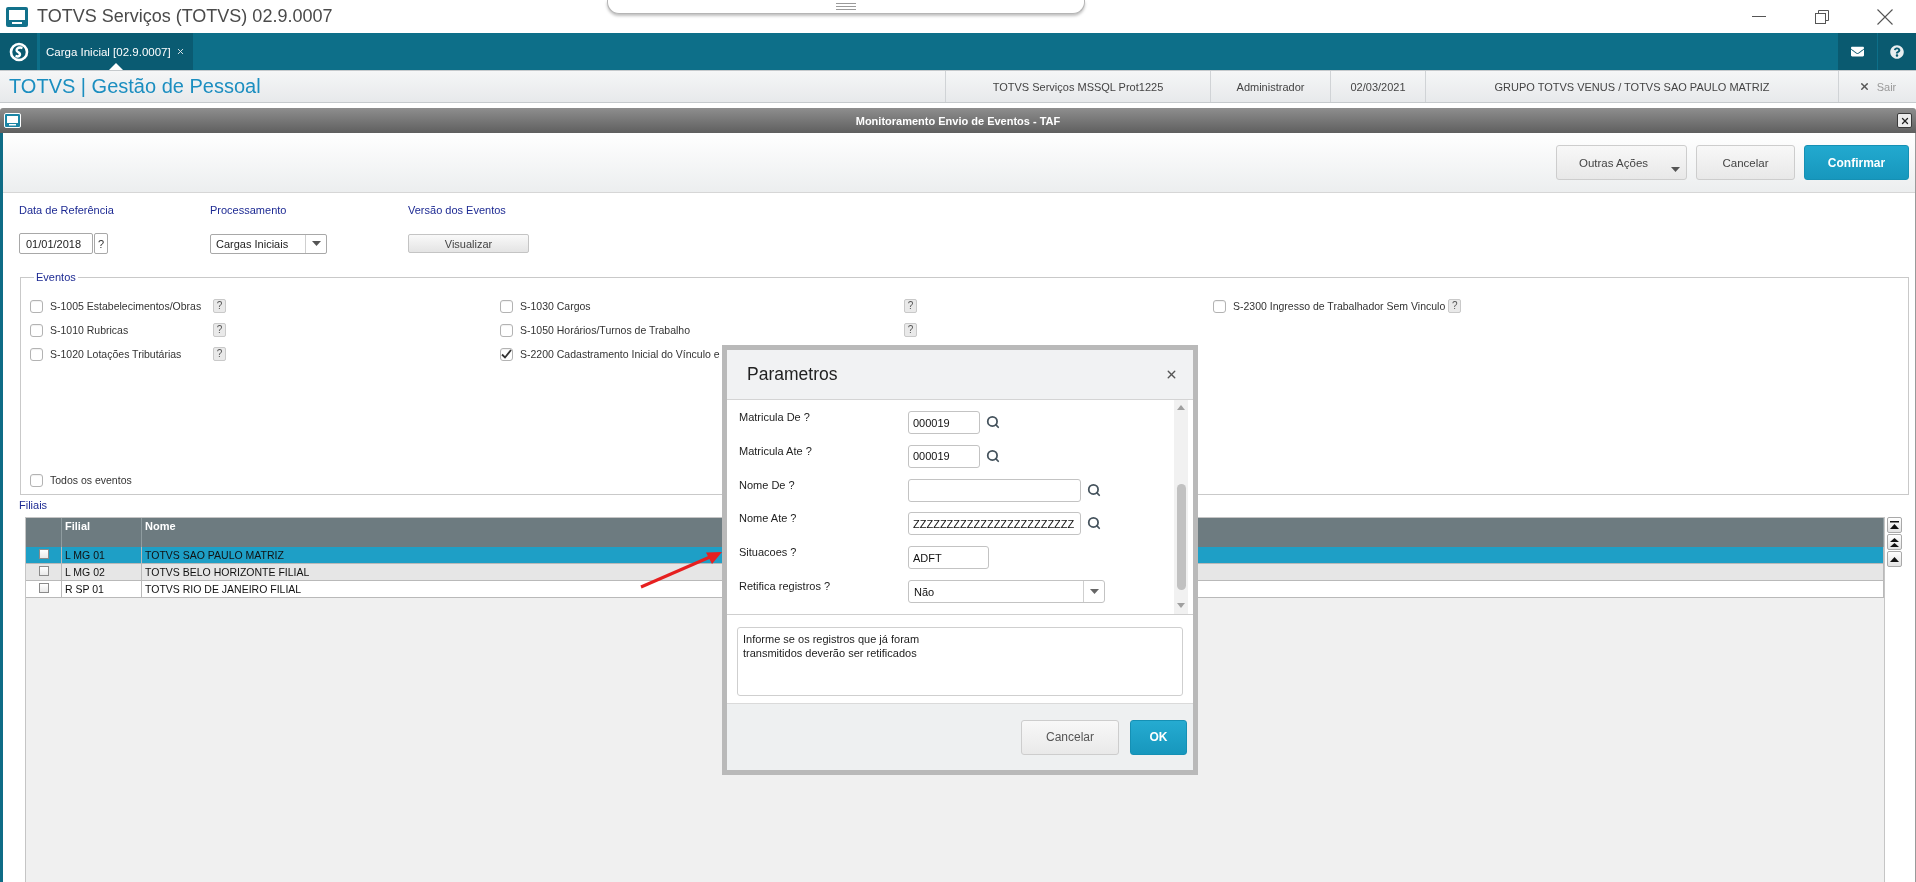  What do you see at coordinates (185, 16) in the screenshot?
I see `window-title: TOTVS Serviços (TOTVS) 02.9.0007` at bounding box center [185, 16].